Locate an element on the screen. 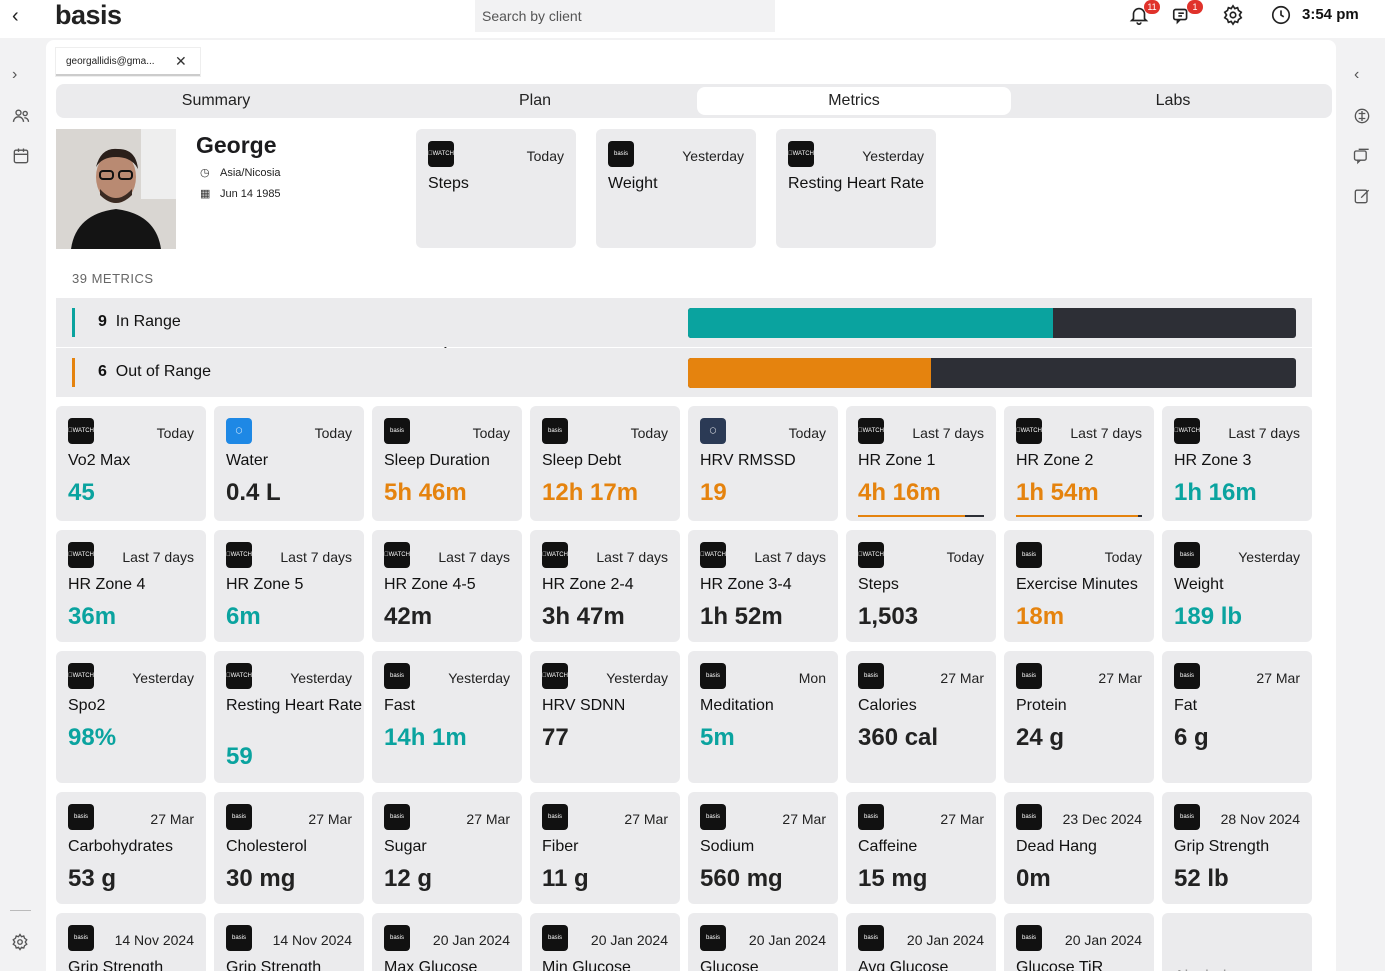 The width and height of the screenshot is (1385, 971). metric-card: basis Today Sleep Debt 12h 17m is located at coordinates (605, 463).